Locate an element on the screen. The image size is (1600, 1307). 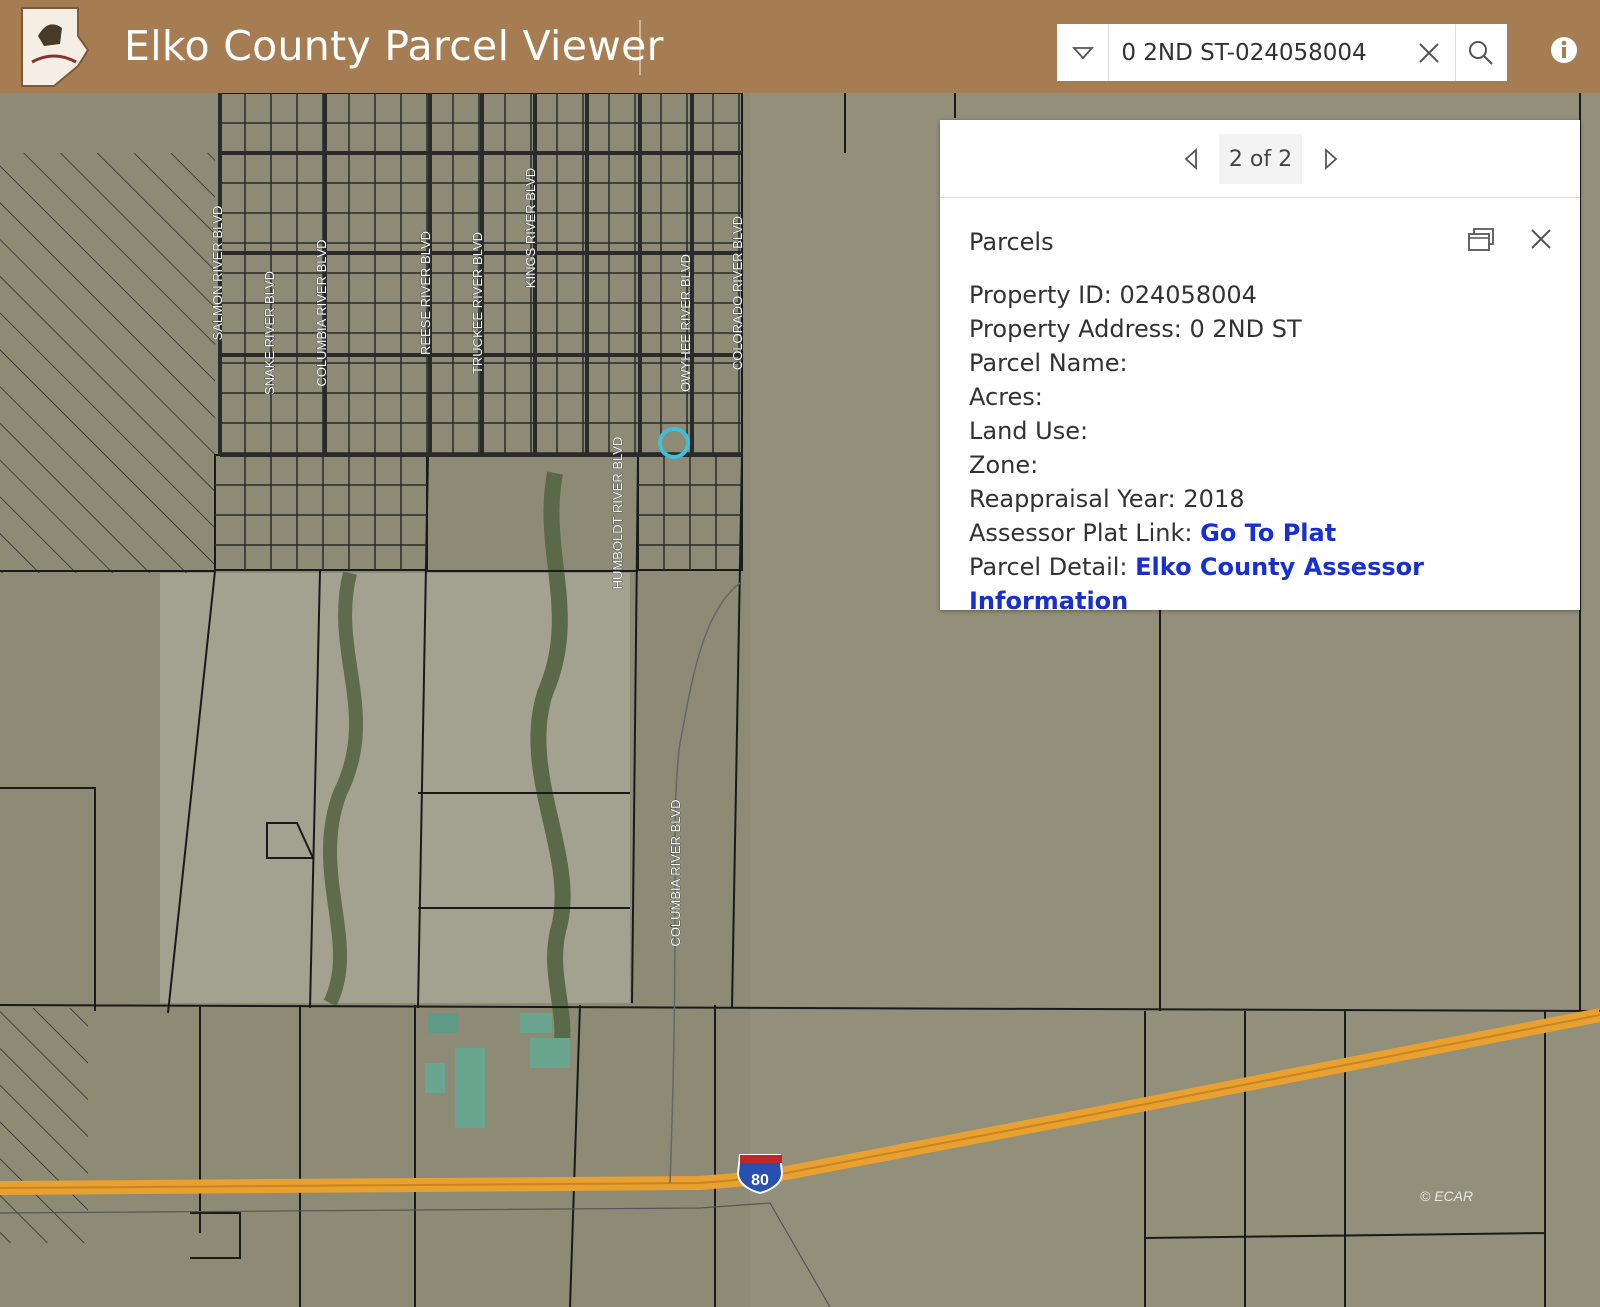
dock-icon is located at coordinates (1481, 239).